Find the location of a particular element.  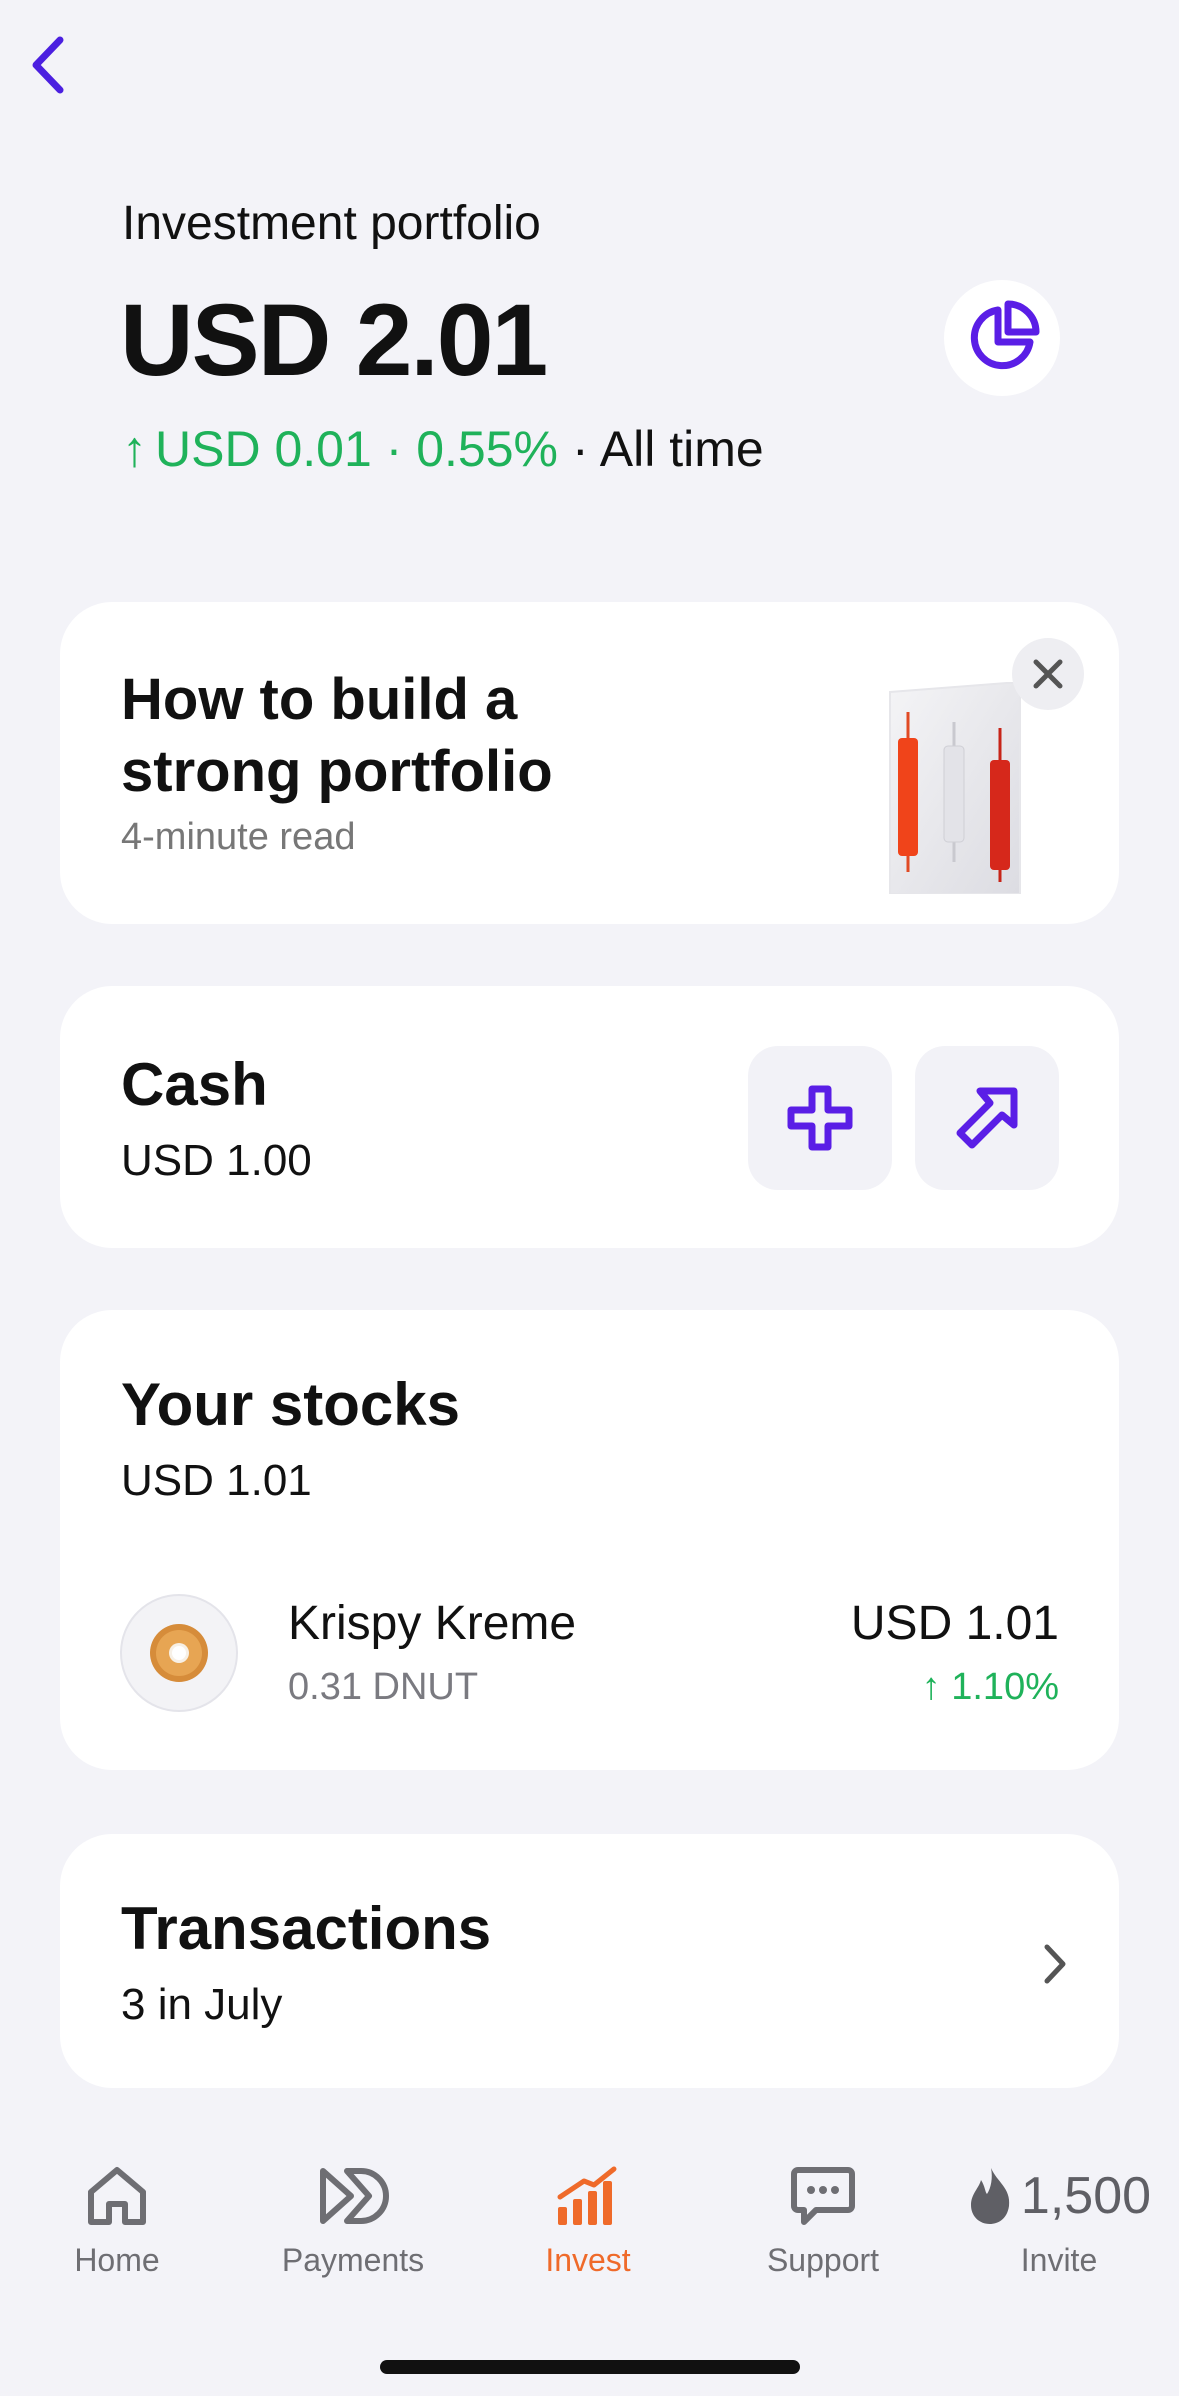

add-cash-button is located at coordinates (820, 1118).